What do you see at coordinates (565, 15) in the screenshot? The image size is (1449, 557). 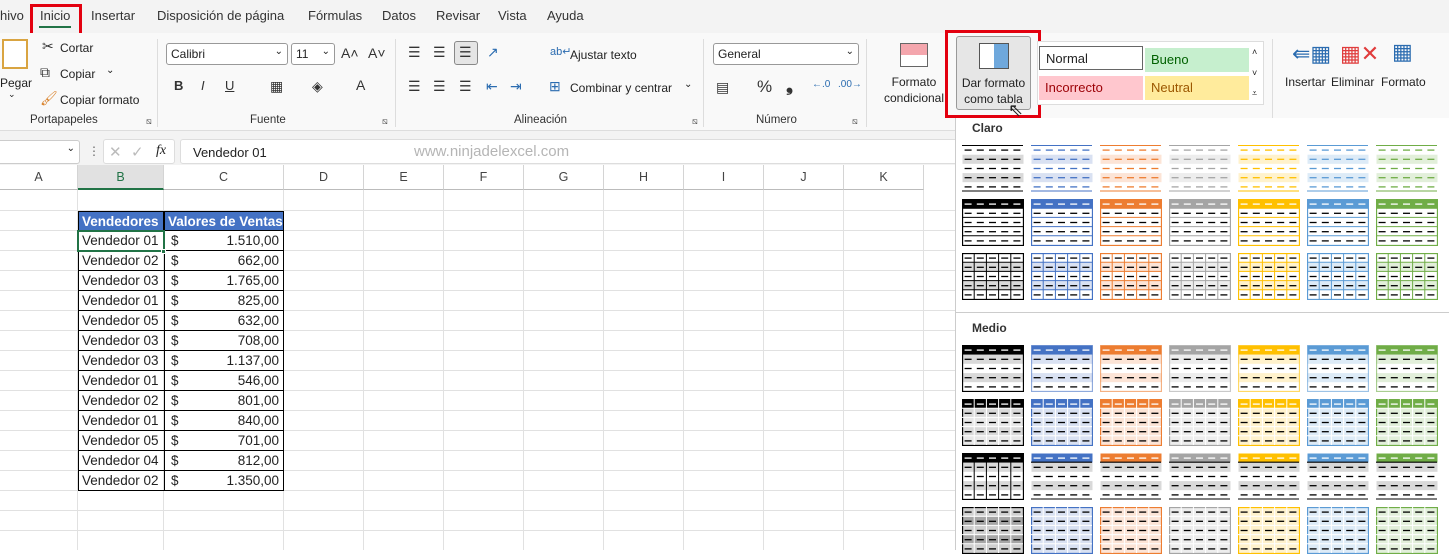 I see `tab-ayuda: Ayuda` at bounding box center [565, 15].